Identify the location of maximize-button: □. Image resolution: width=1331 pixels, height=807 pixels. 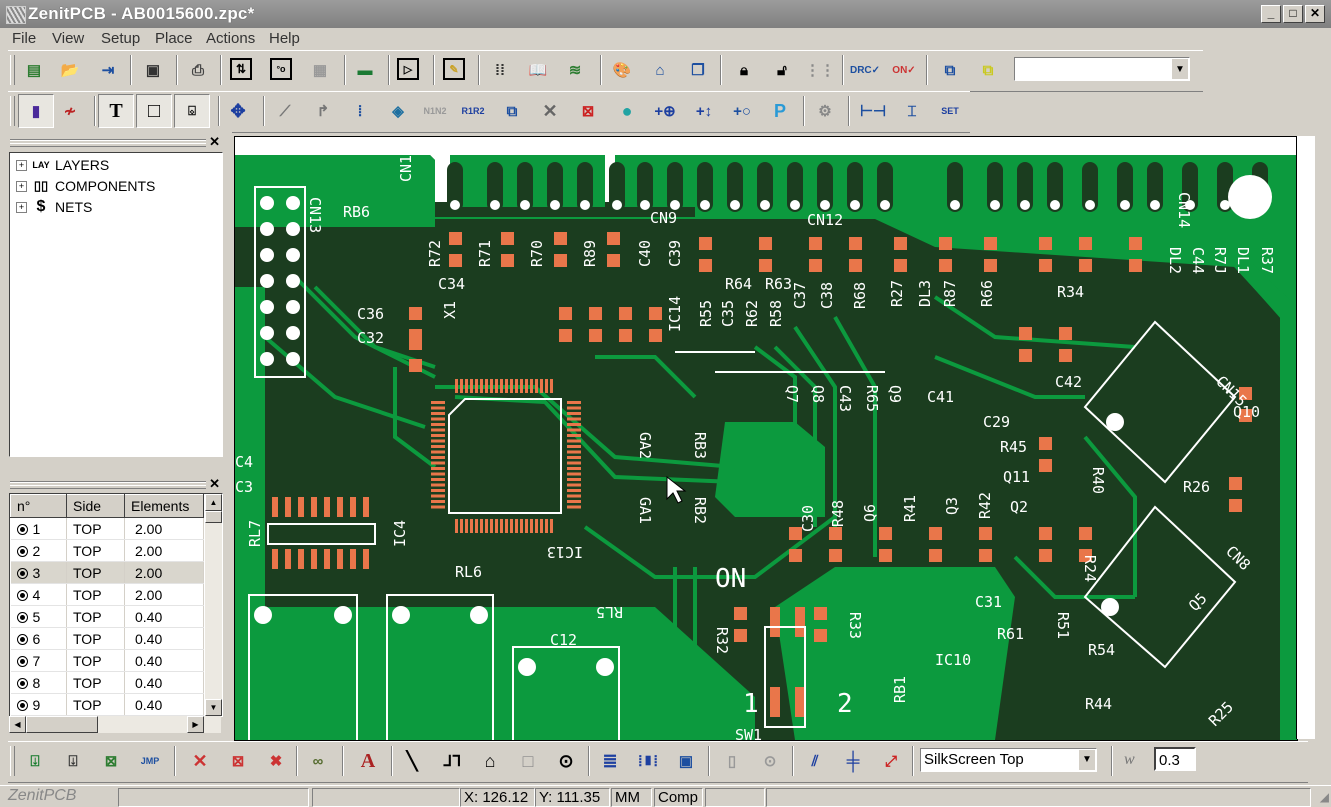
(1293, 14).